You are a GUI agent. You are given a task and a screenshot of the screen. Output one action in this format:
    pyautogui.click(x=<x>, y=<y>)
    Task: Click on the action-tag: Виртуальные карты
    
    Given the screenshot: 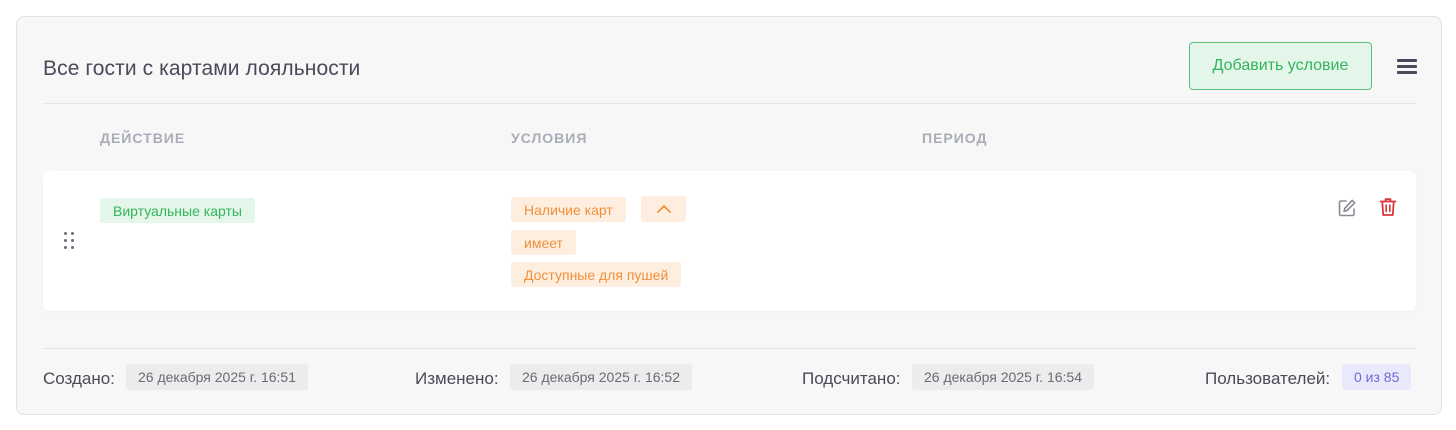 What is the action you would take?
    pyautogui.click(x=177, y=210)
    